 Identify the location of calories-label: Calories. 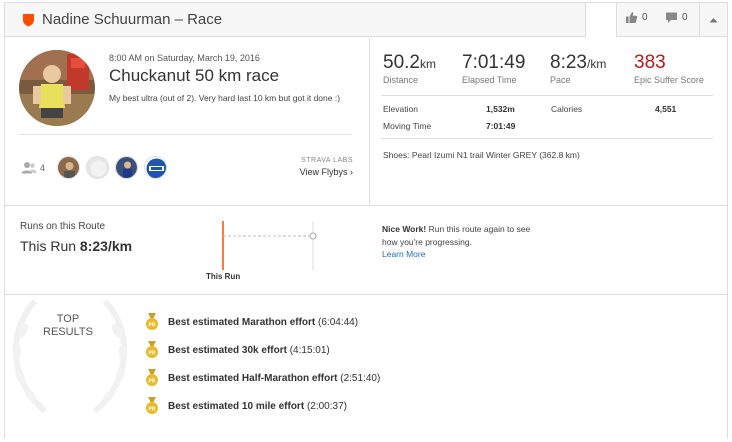
(567, 109).